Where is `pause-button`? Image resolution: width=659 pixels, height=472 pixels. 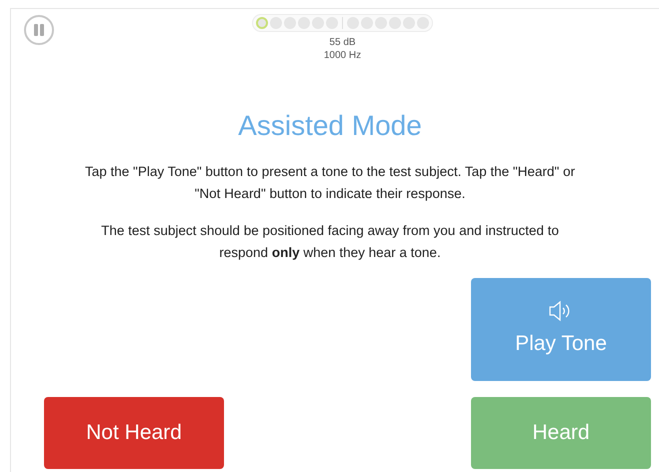
pause-button is located at coordinates (39, 30).